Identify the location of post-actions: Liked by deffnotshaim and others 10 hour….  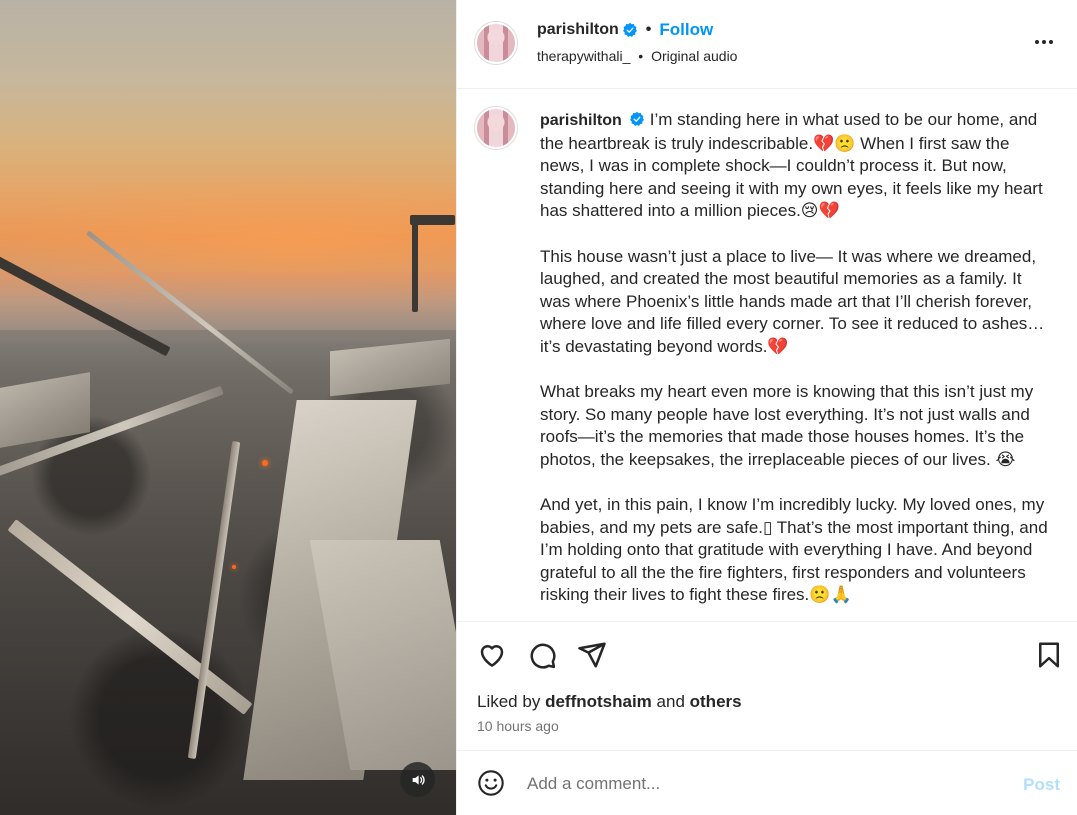
(767, 686).